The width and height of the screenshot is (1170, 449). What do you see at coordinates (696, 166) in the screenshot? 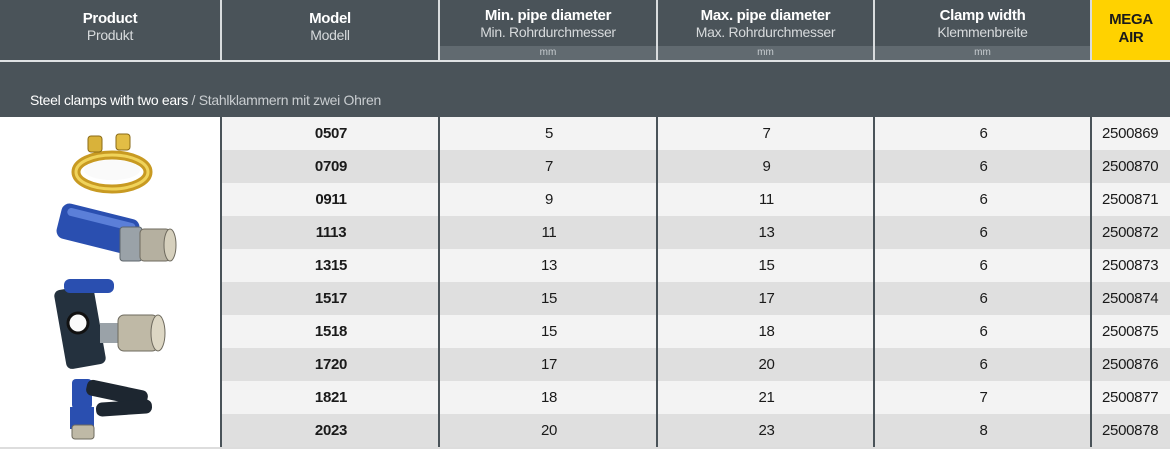
I see `table-row: 0709 7 9 6 2500870` at bounding box center [696, 166].